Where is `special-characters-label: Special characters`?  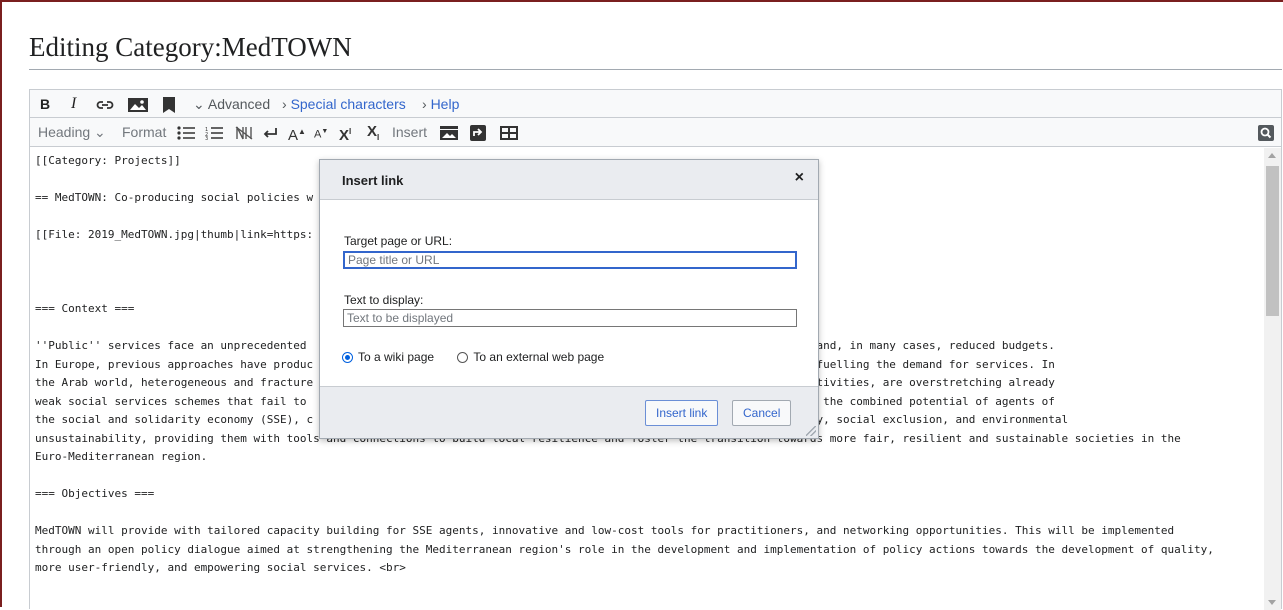 special-characters-label: Special characters is located at coordinates (348, 104).